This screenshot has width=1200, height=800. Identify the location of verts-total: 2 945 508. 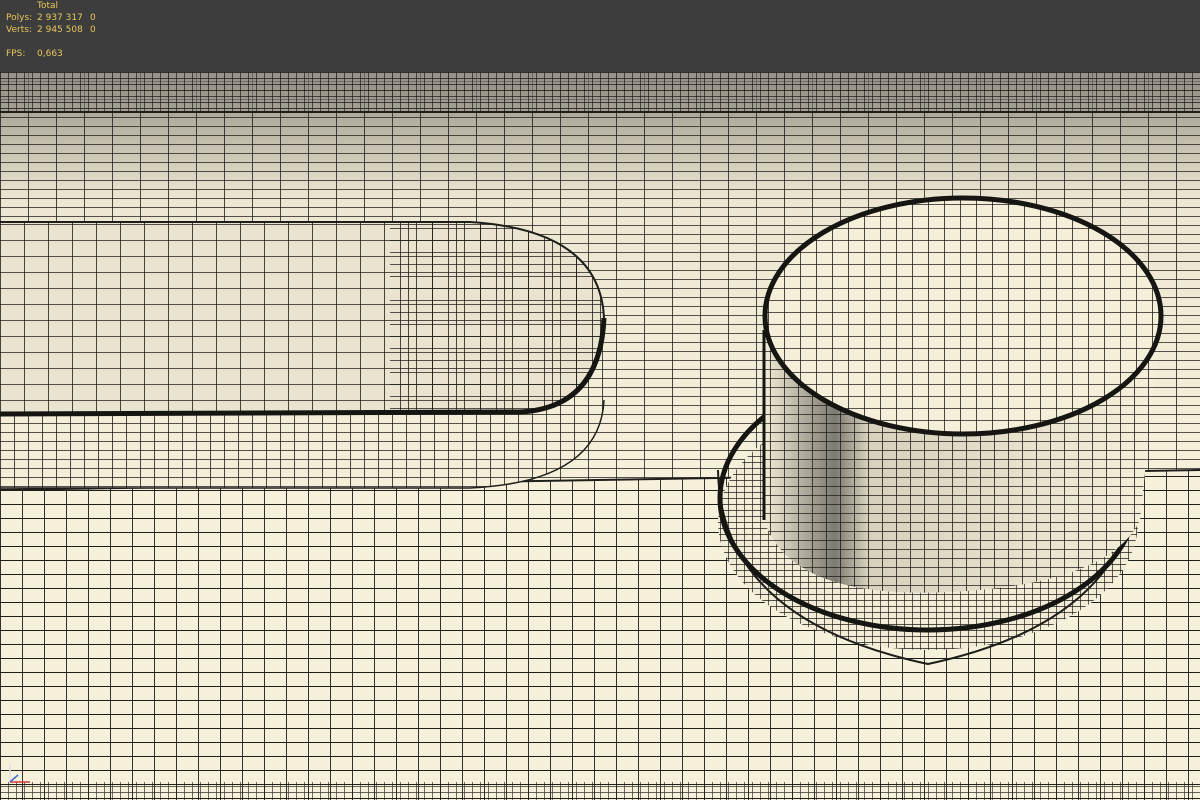
(60, 30).